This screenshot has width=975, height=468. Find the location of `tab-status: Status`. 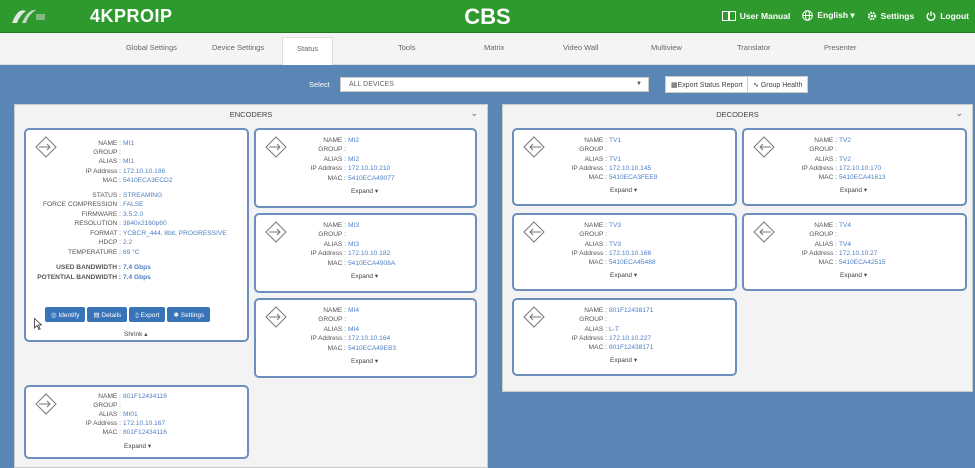

tab-status: Status is located at coordinates (308, 51).